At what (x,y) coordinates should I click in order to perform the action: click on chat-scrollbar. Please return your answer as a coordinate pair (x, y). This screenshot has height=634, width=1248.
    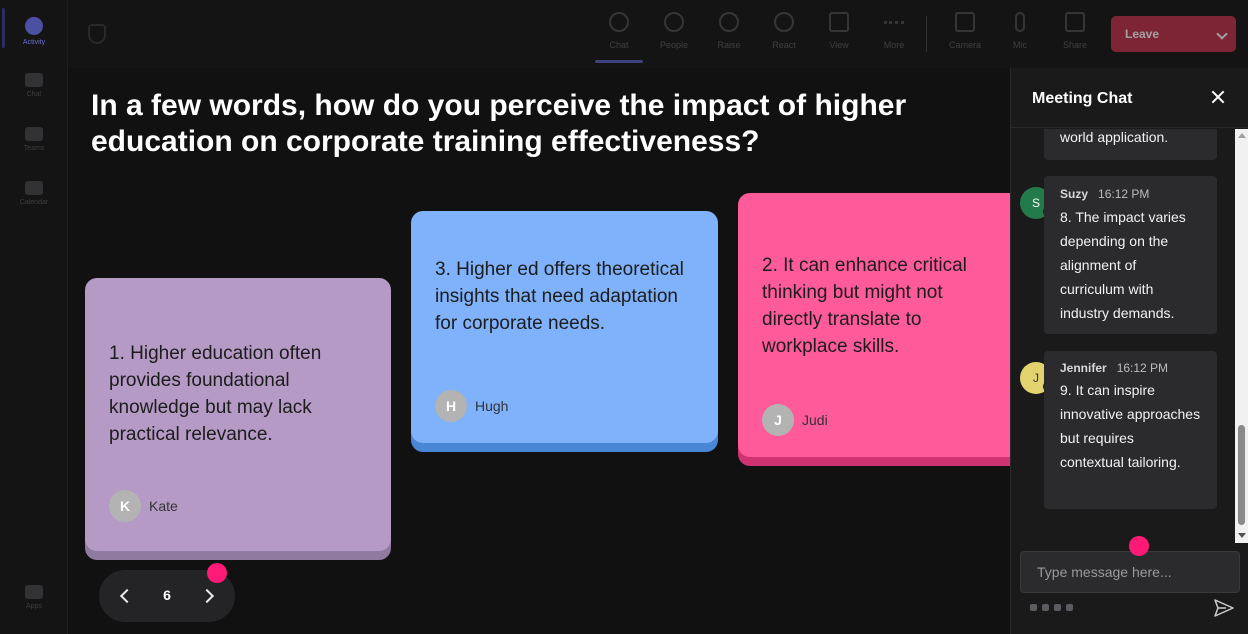
    Looking at the image, I should click on (1241, 336).